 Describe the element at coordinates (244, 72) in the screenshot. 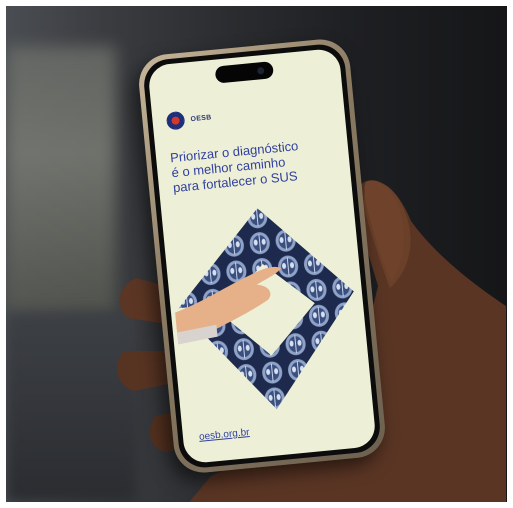

I see `dynamic-island` at that location.